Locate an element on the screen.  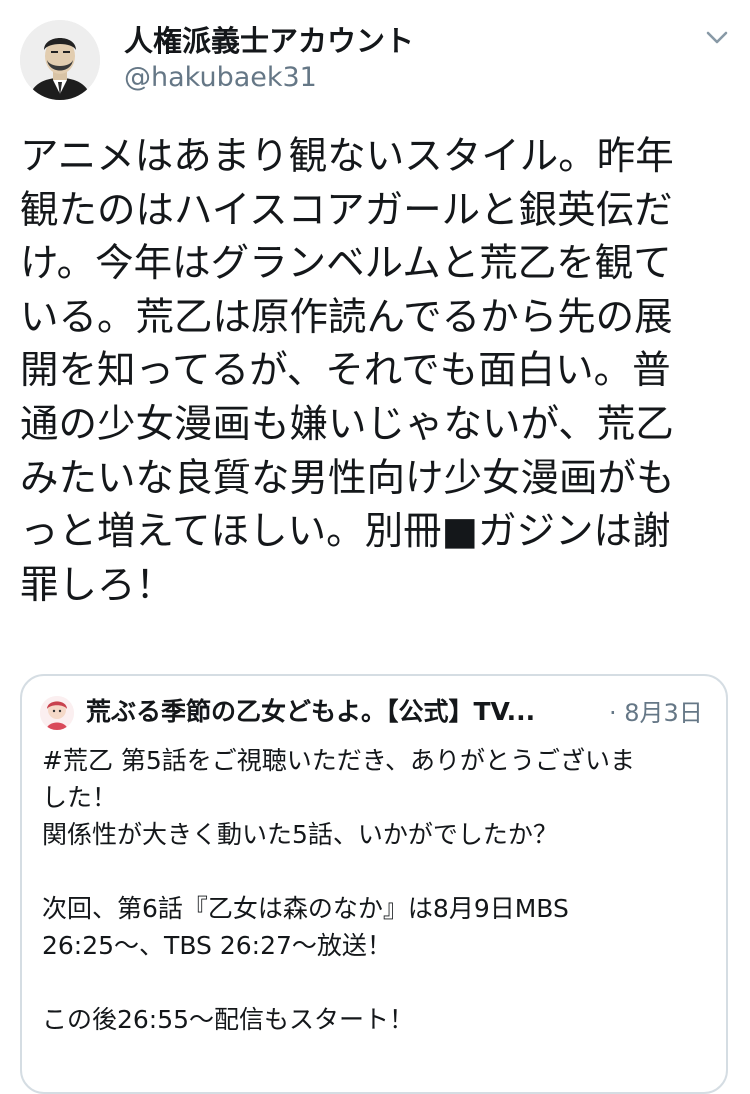
chevron-down-icon is located at coordinates (717, 38).